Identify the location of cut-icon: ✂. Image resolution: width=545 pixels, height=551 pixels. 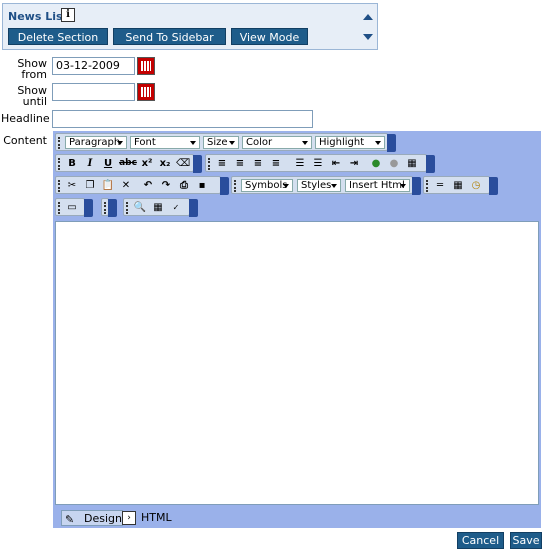
(72, 185).